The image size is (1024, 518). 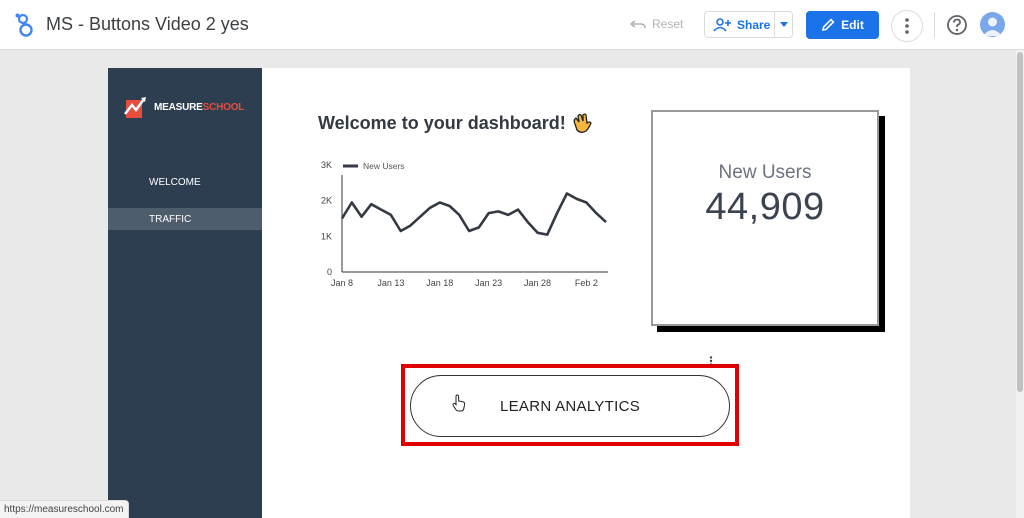 I want to click on legend-label: New Users, so click(x=384, y=166).